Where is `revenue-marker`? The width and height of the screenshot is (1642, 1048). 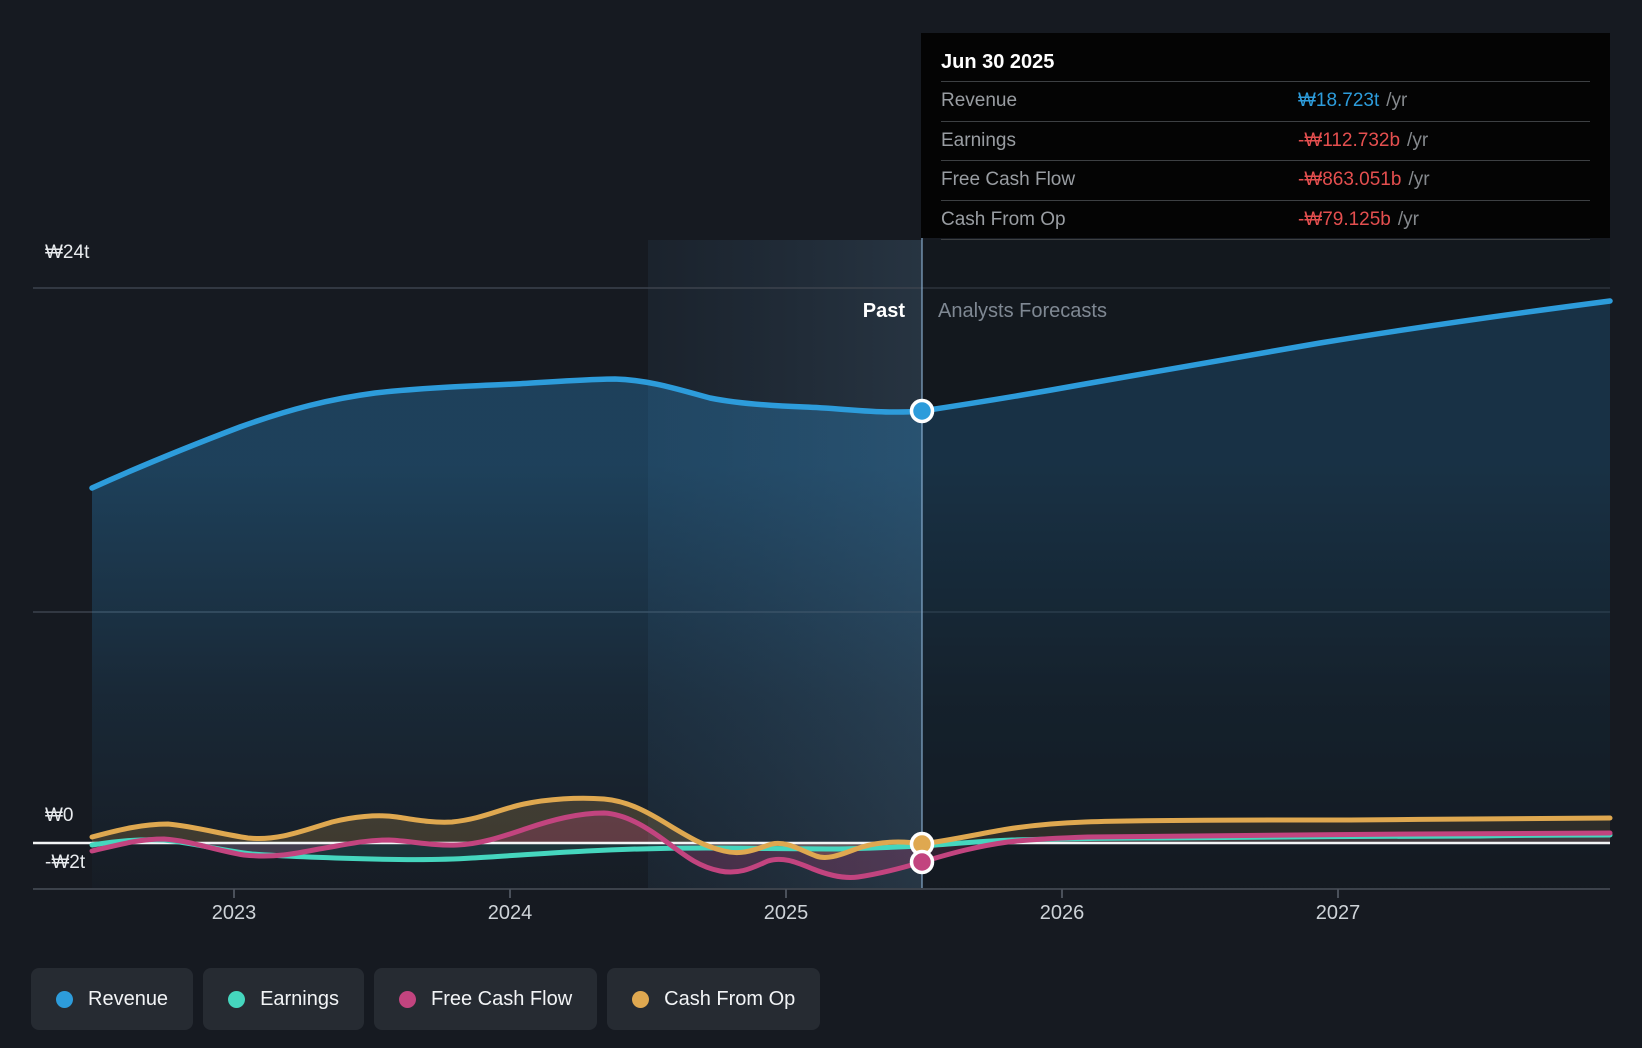
revenue-marker is located at coordinates (922, 411).